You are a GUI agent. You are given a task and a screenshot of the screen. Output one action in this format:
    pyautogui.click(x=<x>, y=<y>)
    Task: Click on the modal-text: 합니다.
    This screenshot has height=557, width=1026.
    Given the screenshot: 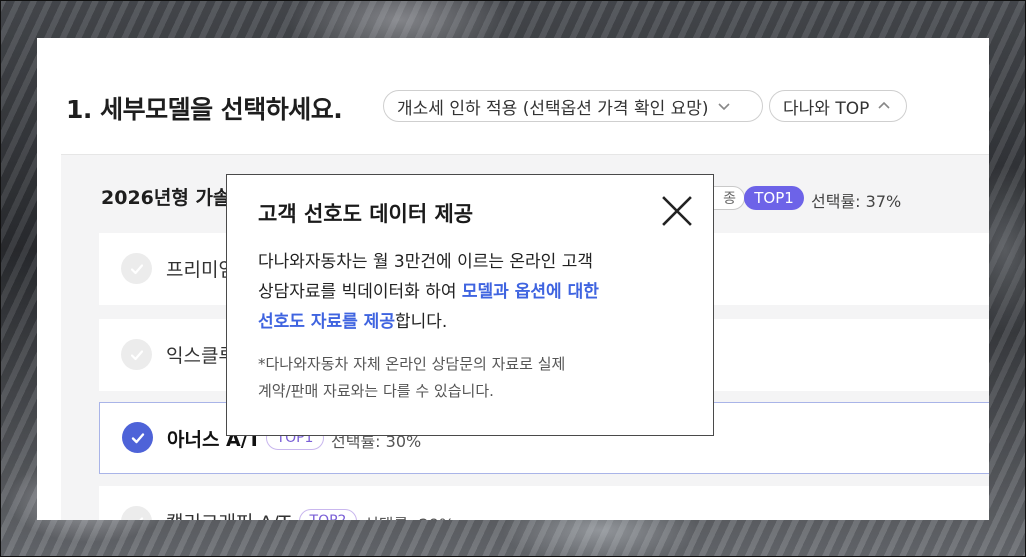 What is the action you would take?
    pyautogui.click(x=421, y=322)
    